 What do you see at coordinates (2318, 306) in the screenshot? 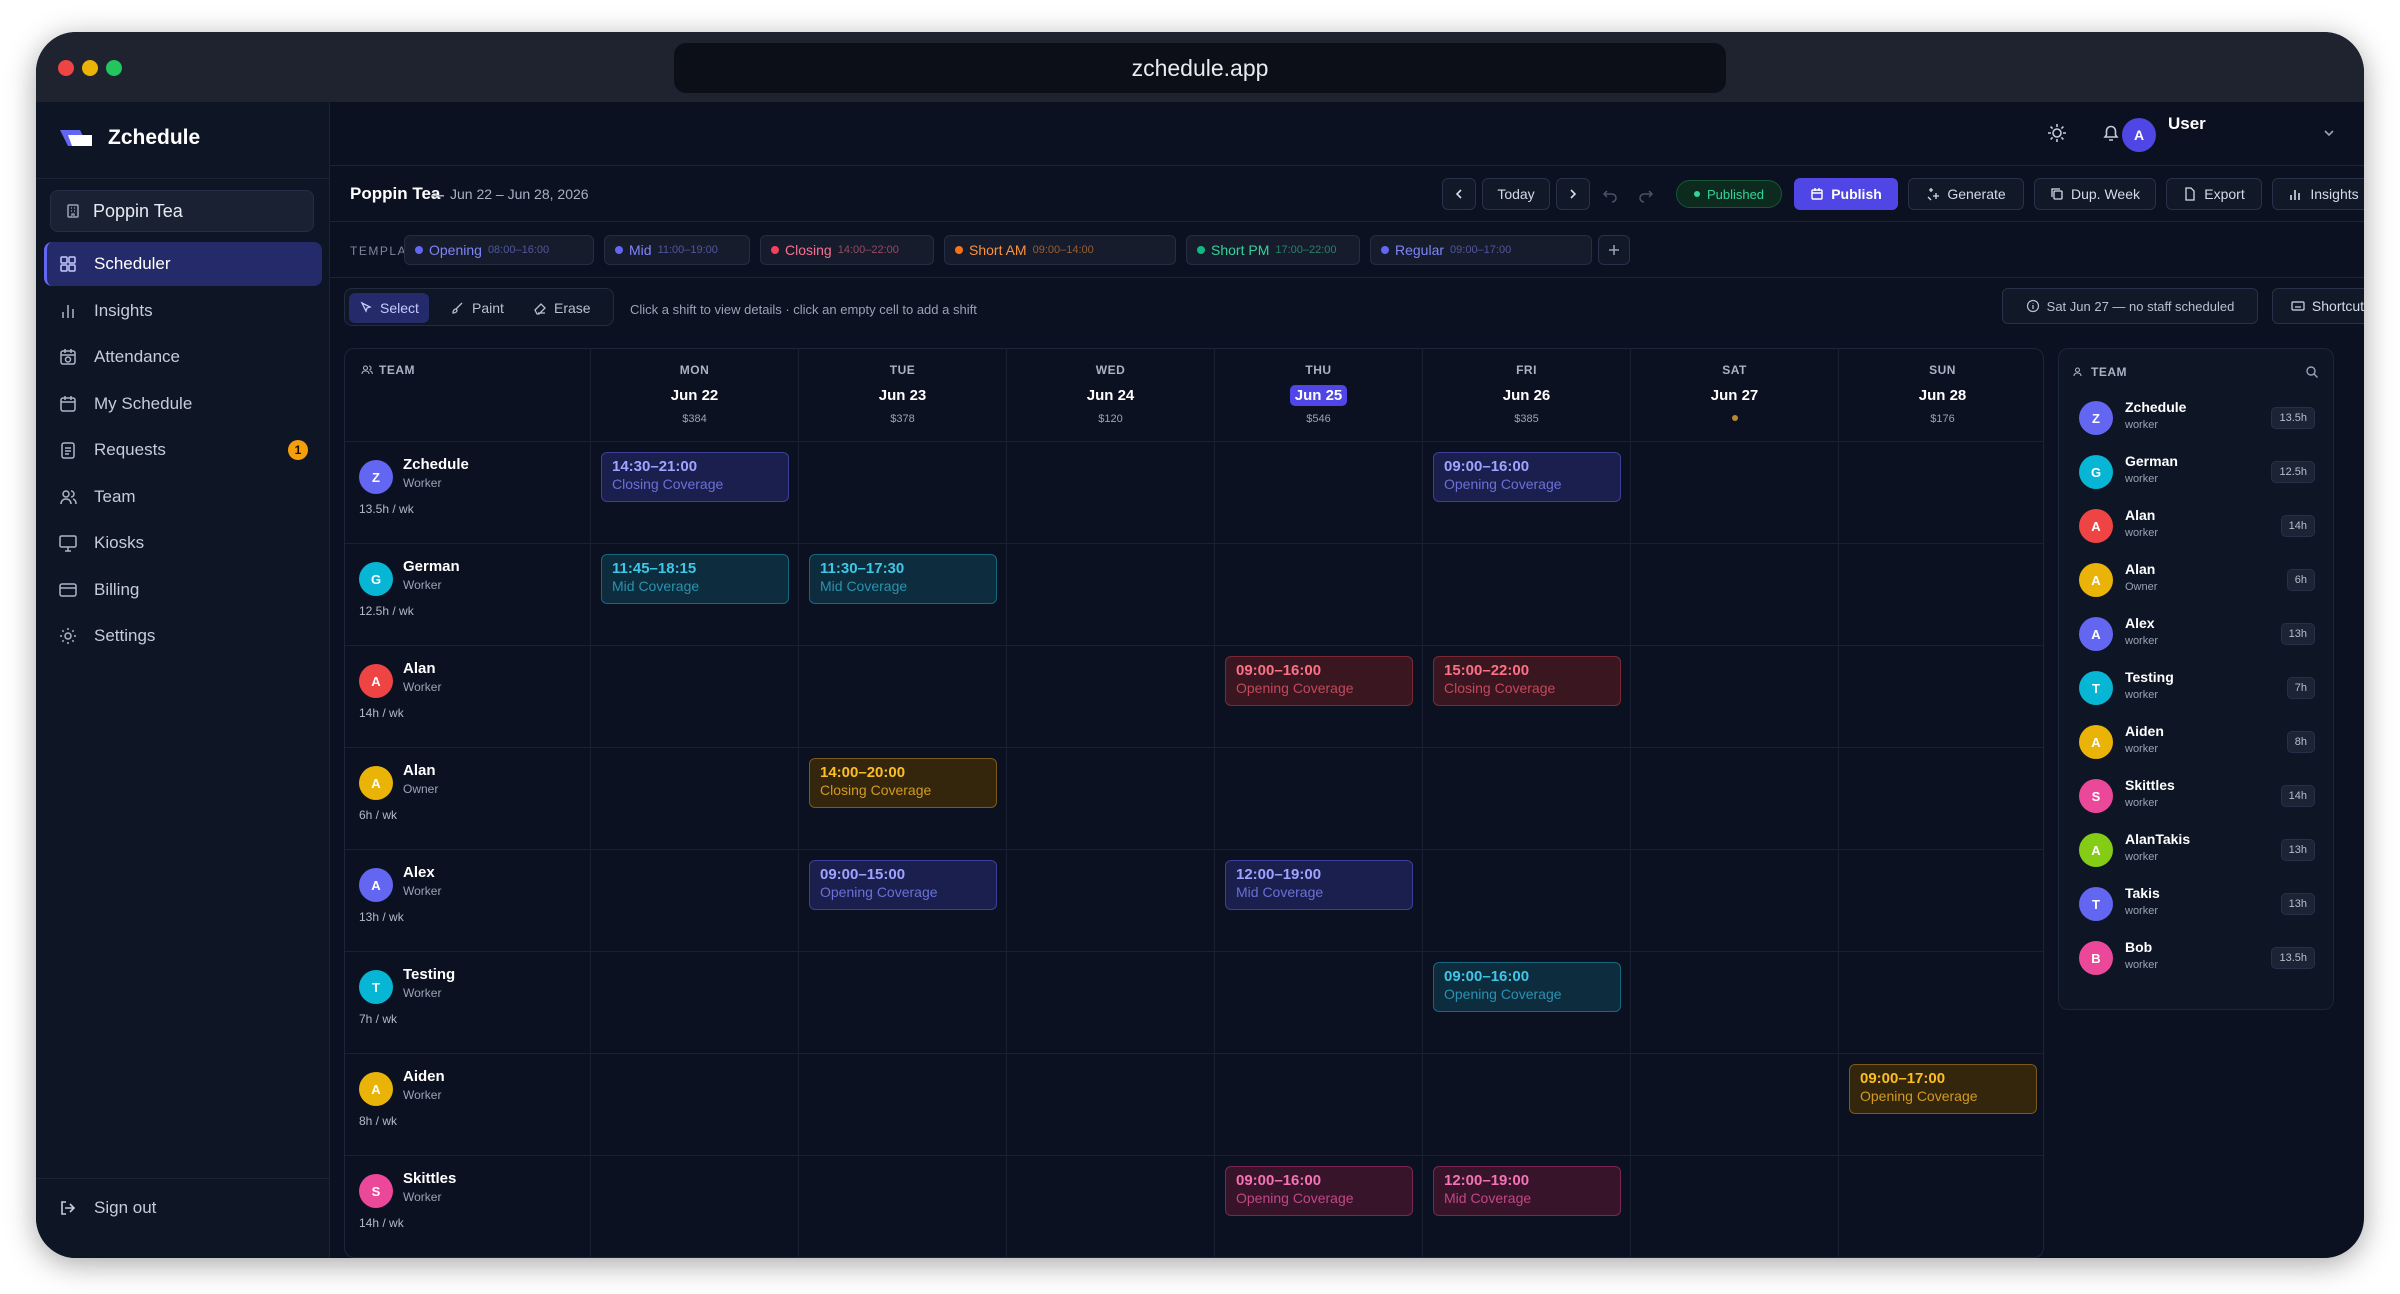
I see `shortcuts-button: Shortcuts` at bounding box center [2318, 306].